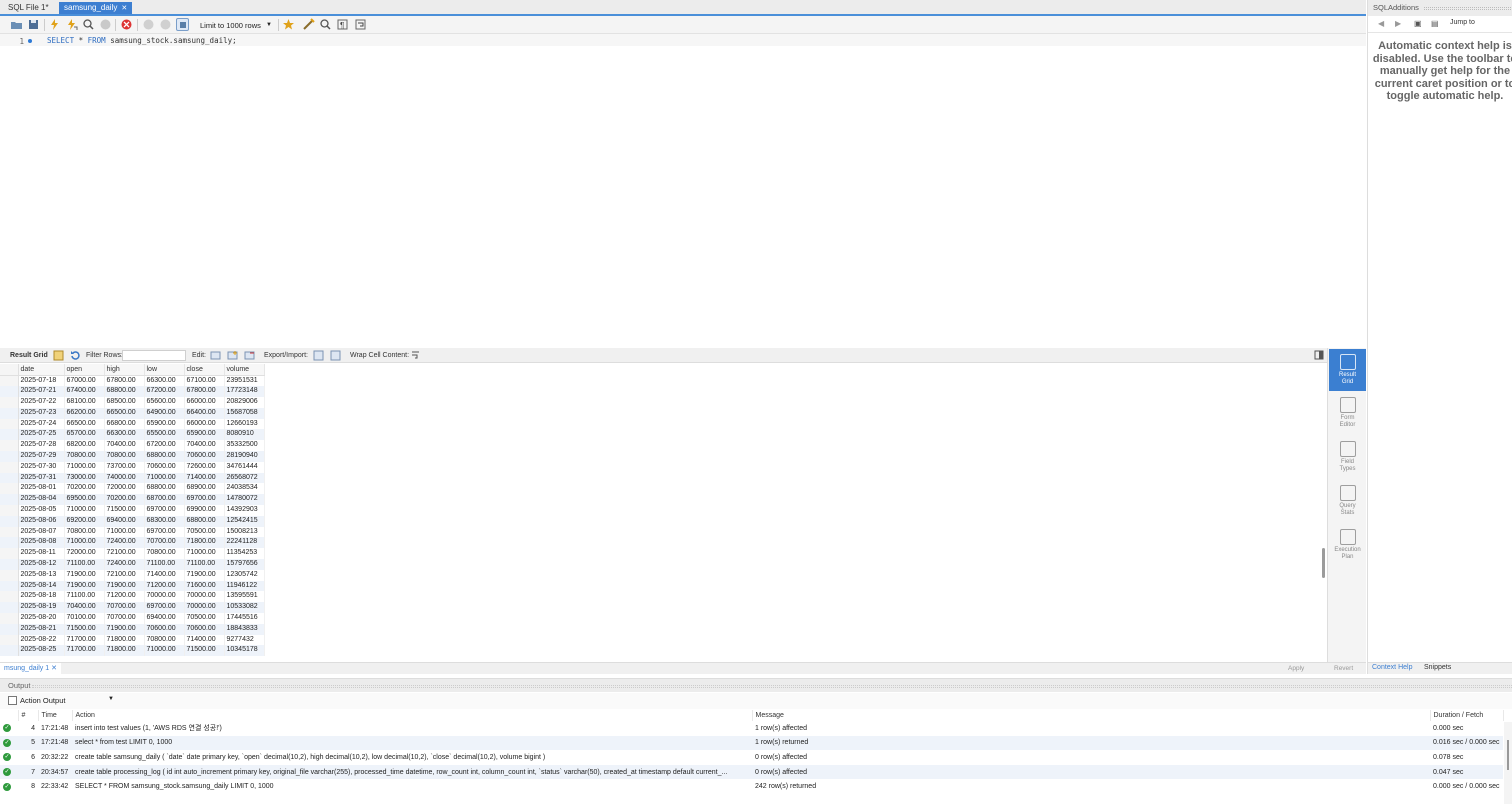 The width and height of the screenshot is (1512, 804). Describe the element at coordinates (124, 510) in the screenshot. I see `table-cell: 71500.00` at that location.